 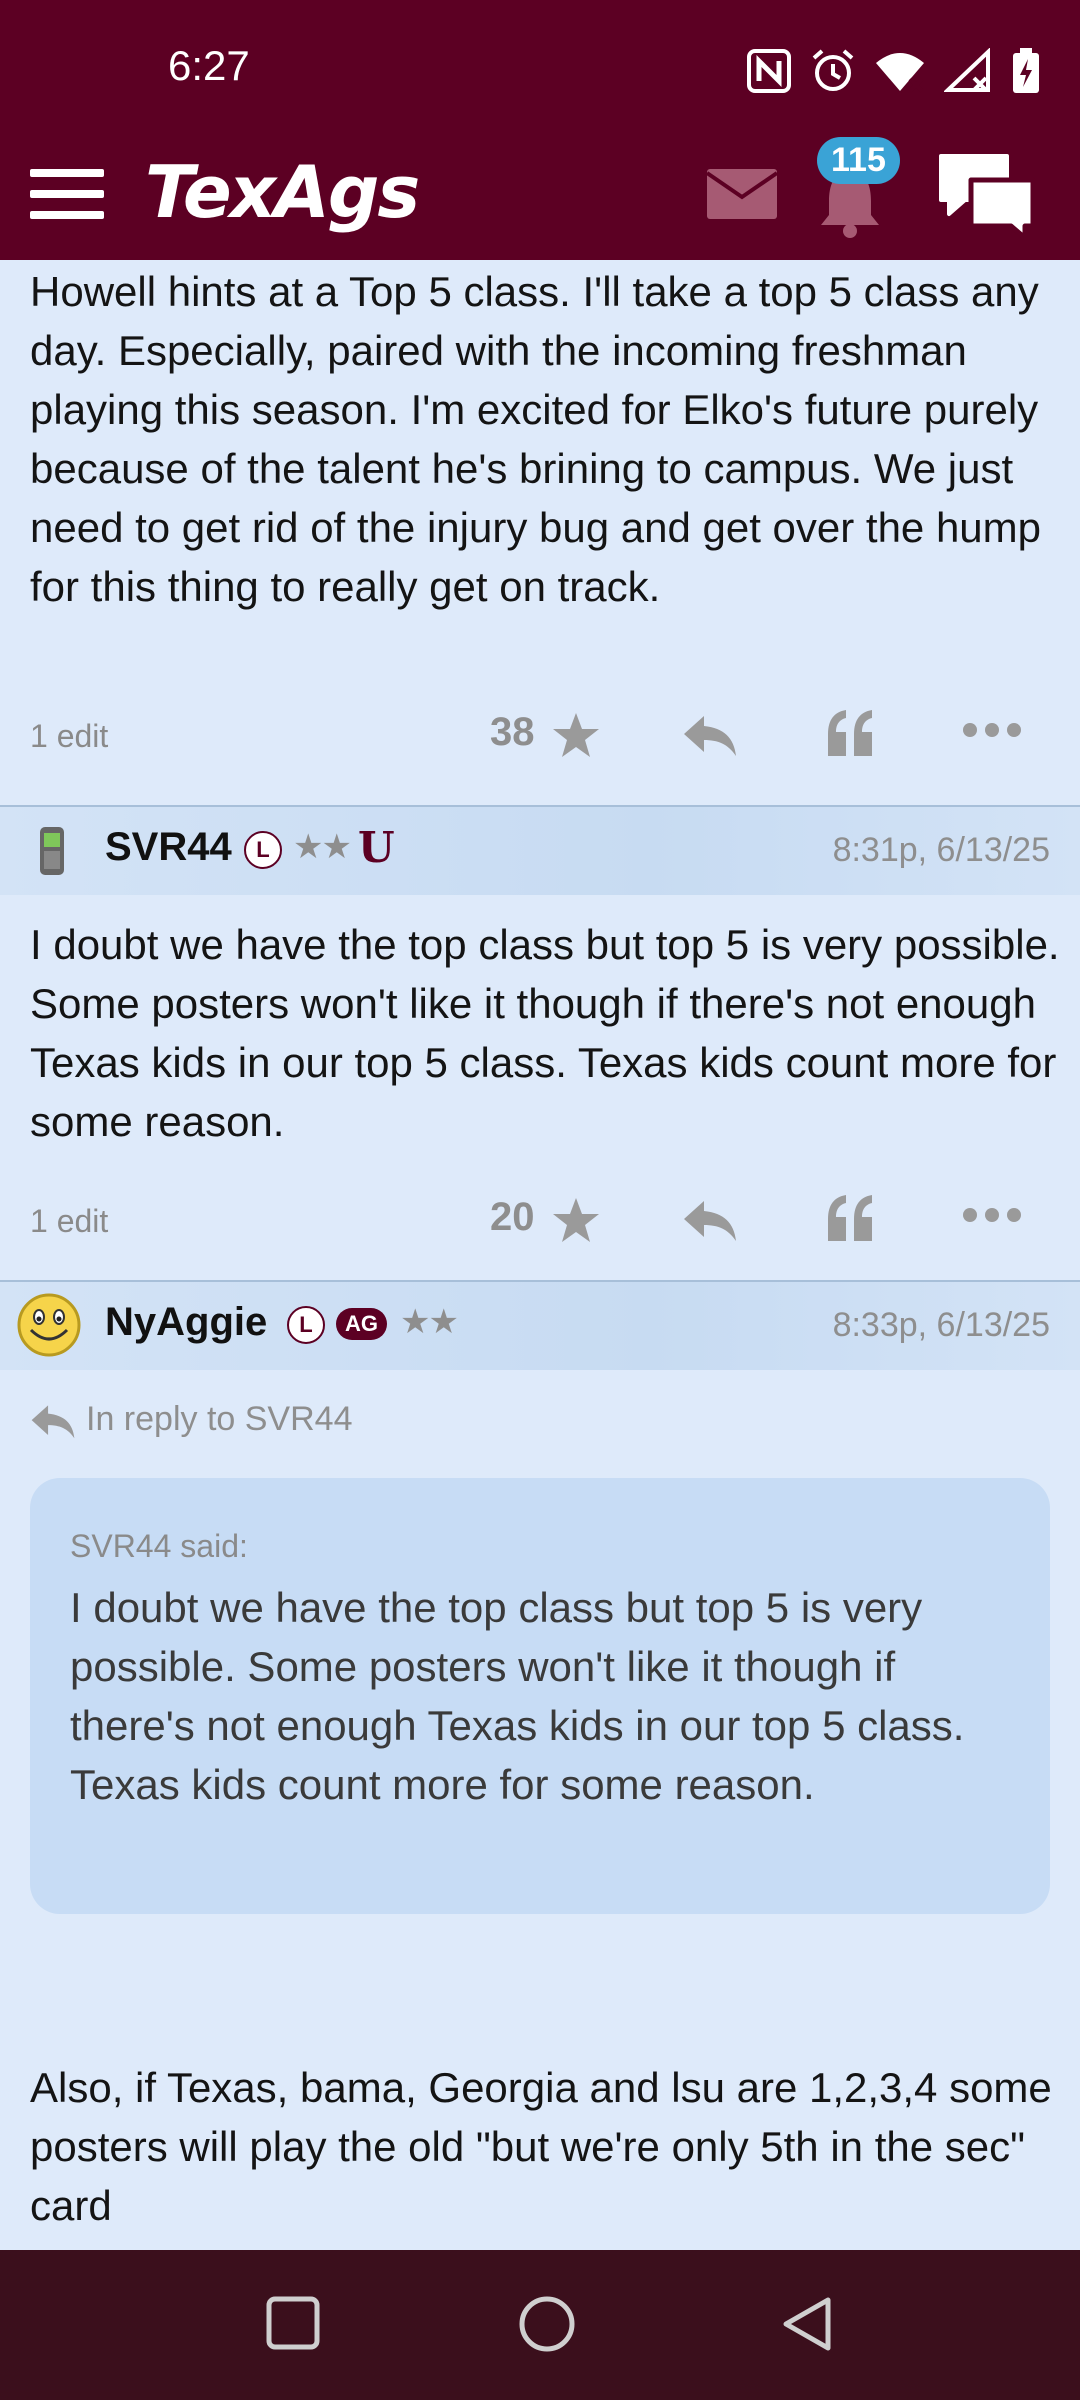 What do you see at coordinates (52, 851) in the screenshot?
I see `phone-avatar-icon` at bounding box center [52, 851].